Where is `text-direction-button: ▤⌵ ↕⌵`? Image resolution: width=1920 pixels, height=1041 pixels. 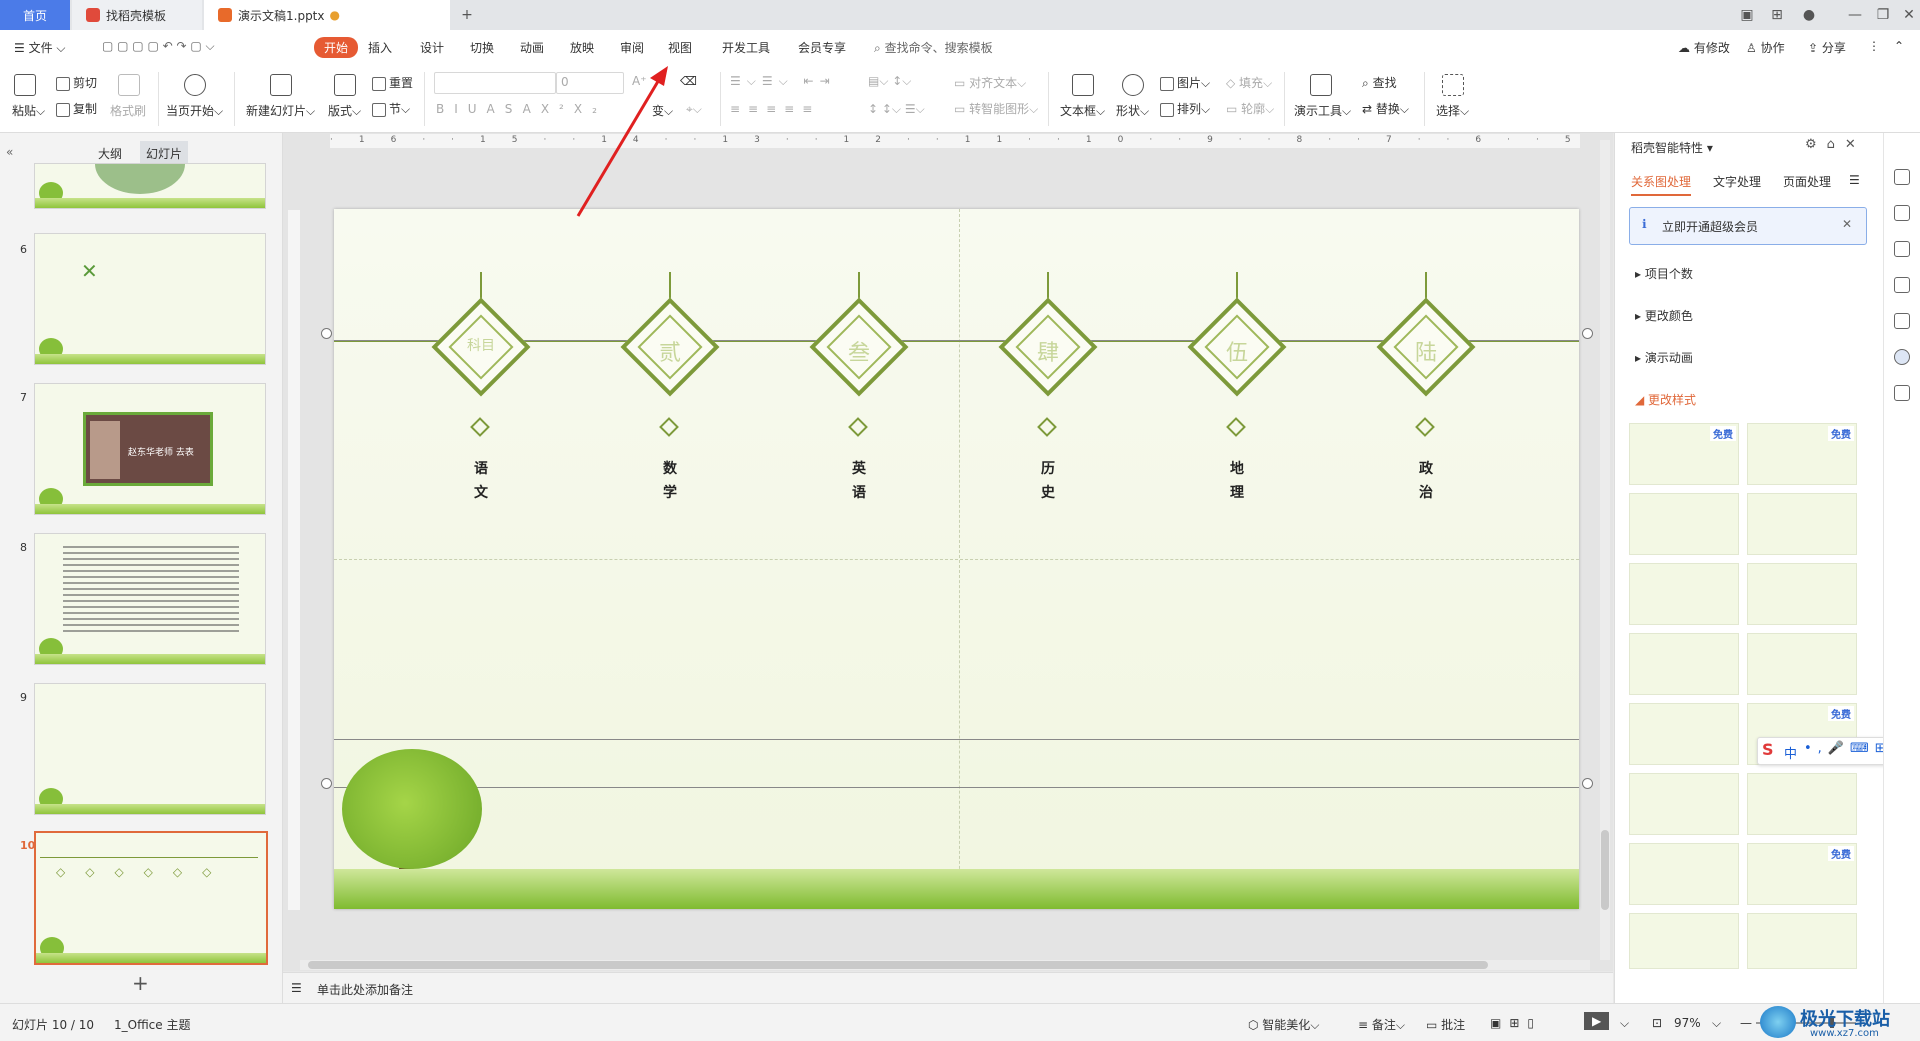
text-direction-button: ▤⌵ ↕⌵ is located at coordinates (889, 81).